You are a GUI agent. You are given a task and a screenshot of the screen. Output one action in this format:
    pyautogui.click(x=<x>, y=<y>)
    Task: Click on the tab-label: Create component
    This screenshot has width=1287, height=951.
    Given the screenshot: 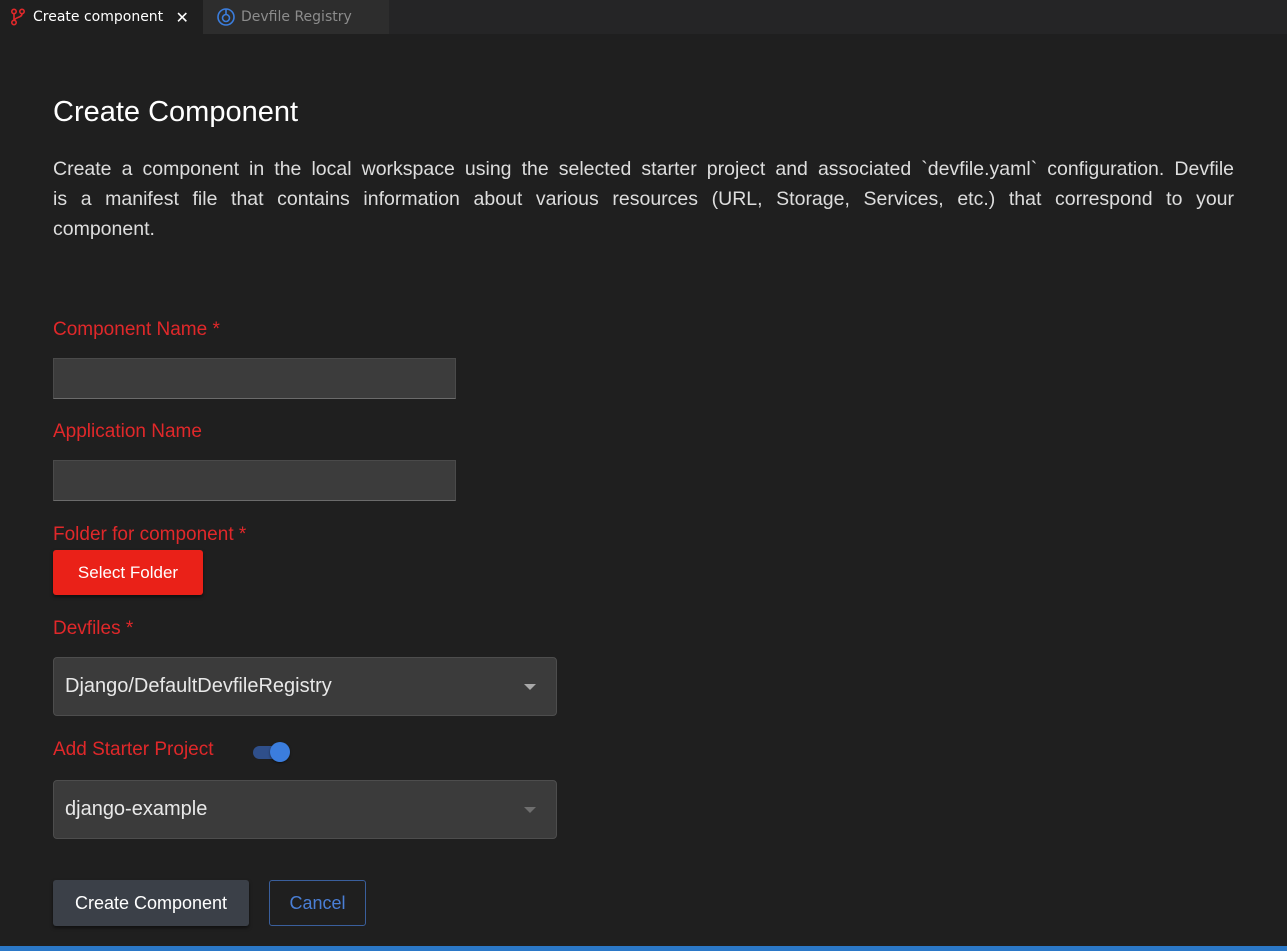 What is the action you would take?
    pyautogui.click(x=98, y=17)
    